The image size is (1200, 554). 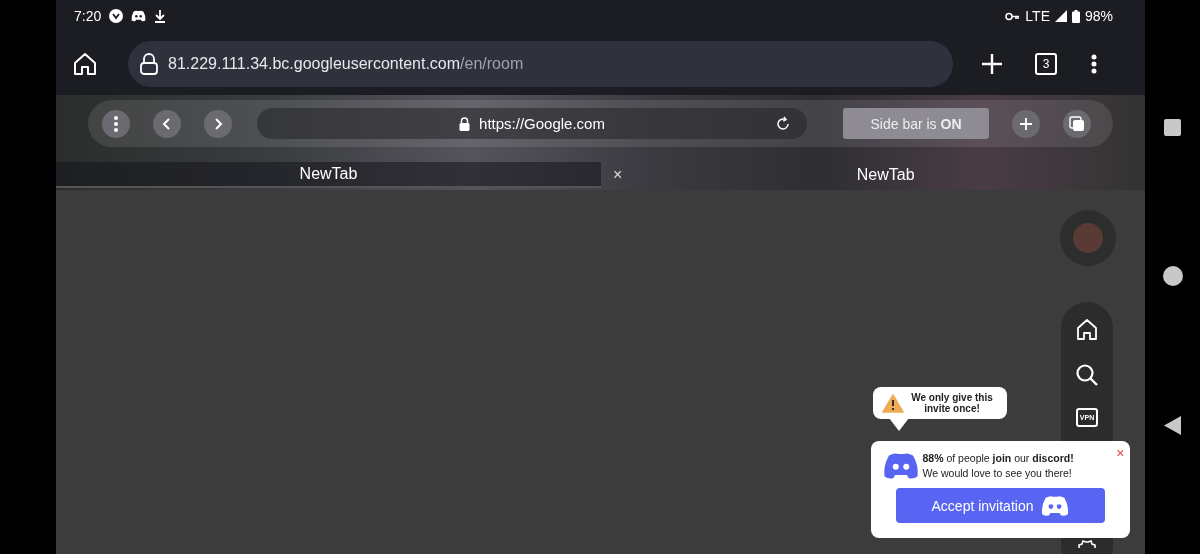 I want to click on battery-percent: 98%, so click(x=1098, y=16).